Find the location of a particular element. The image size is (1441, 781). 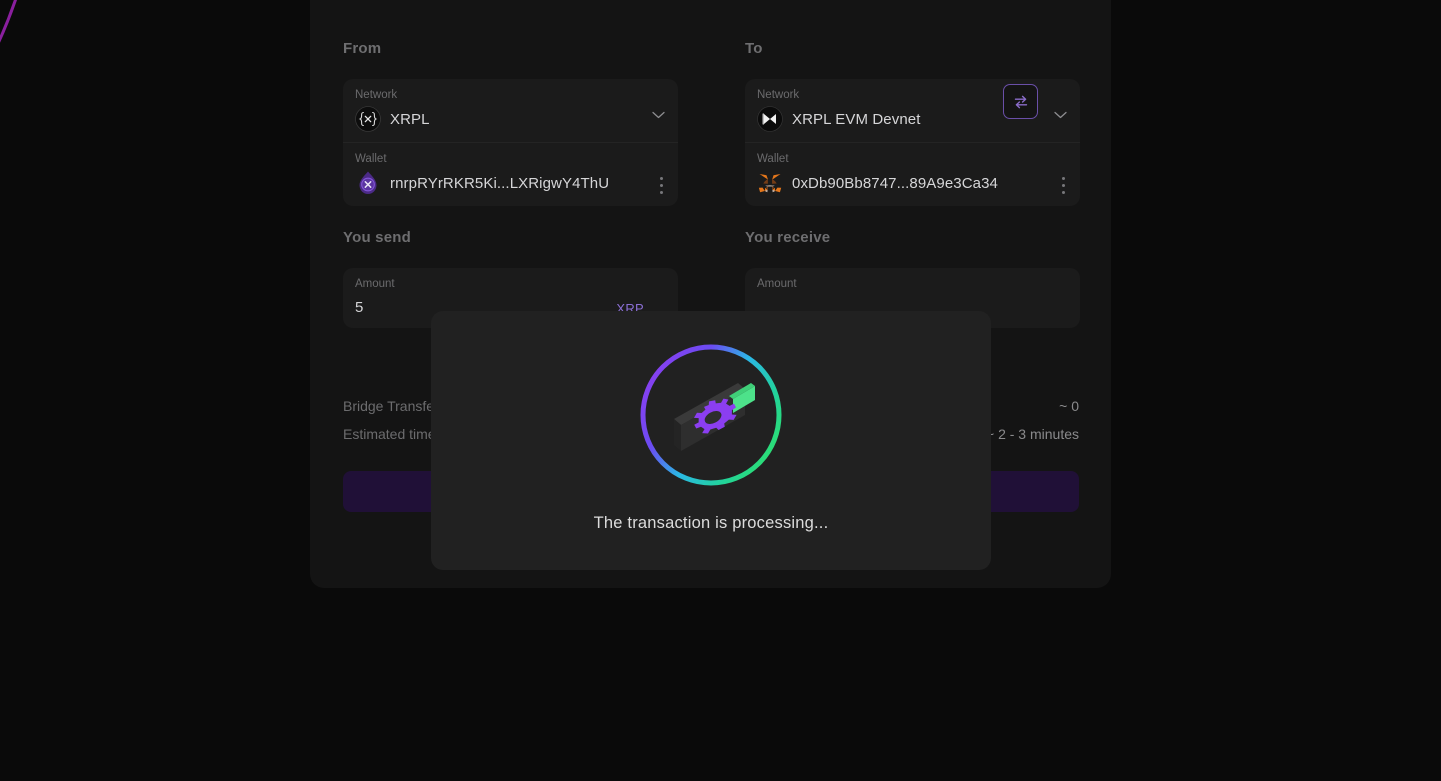

metamask-fox-icon is located at coordinates (770, 183).